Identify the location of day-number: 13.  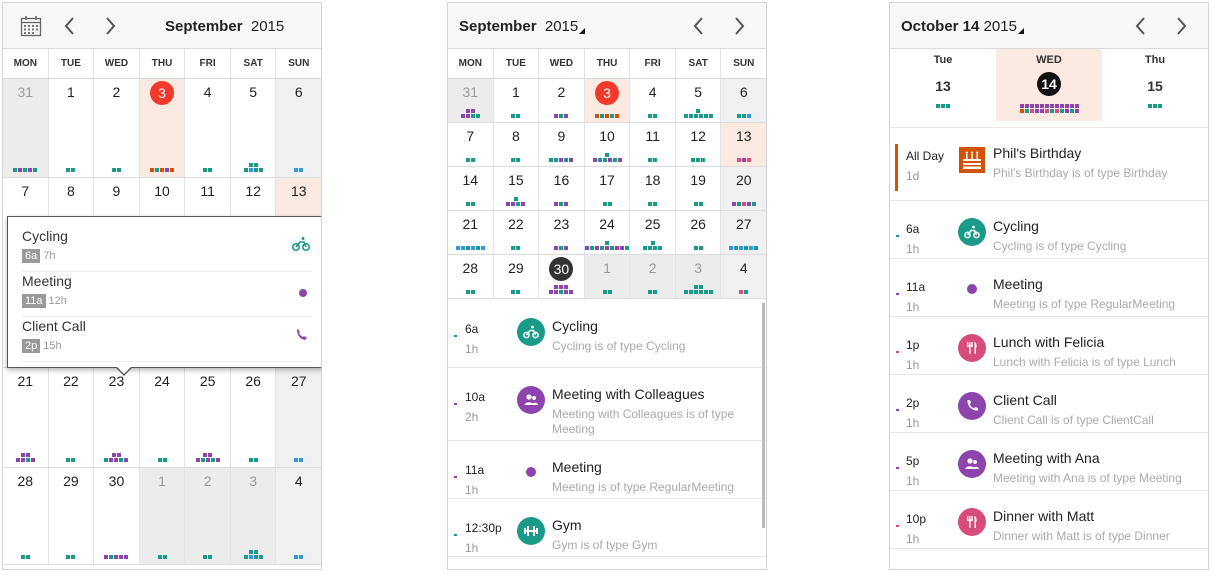
(943, 86).